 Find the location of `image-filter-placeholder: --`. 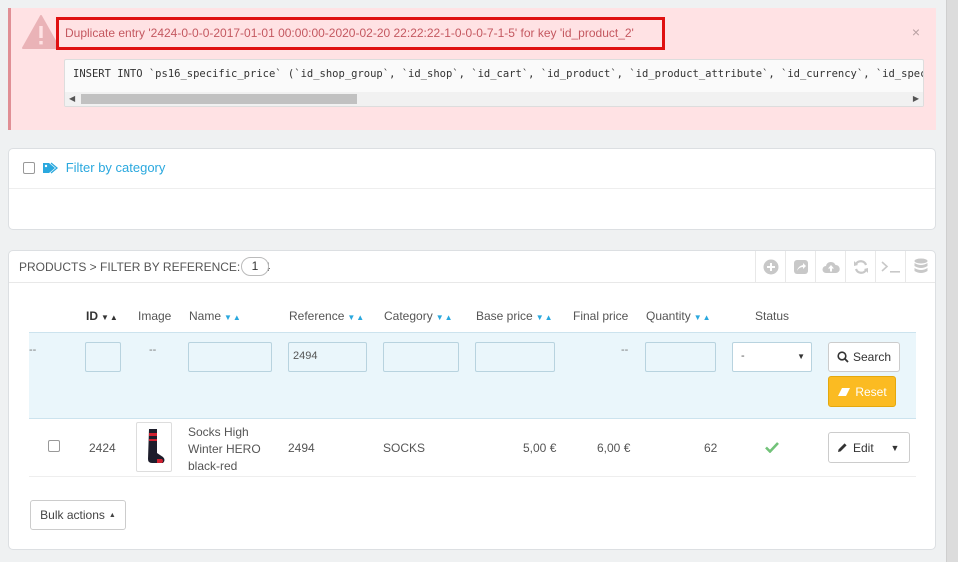

image-filter-placeholder: -- is located at coordinates (153, 350).